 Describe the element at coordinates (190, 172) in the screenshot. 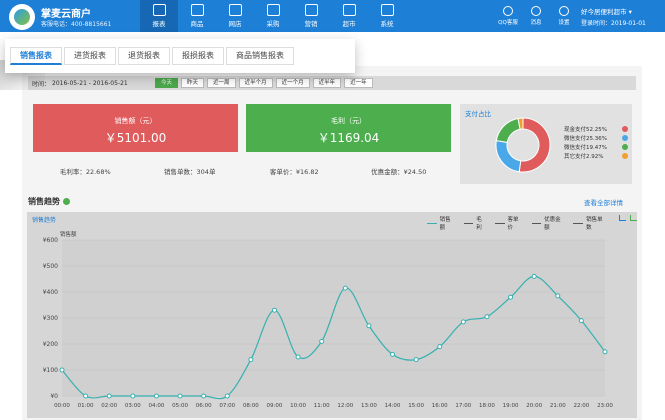

I see `stat-orders: 销售单数：304单` at that location.